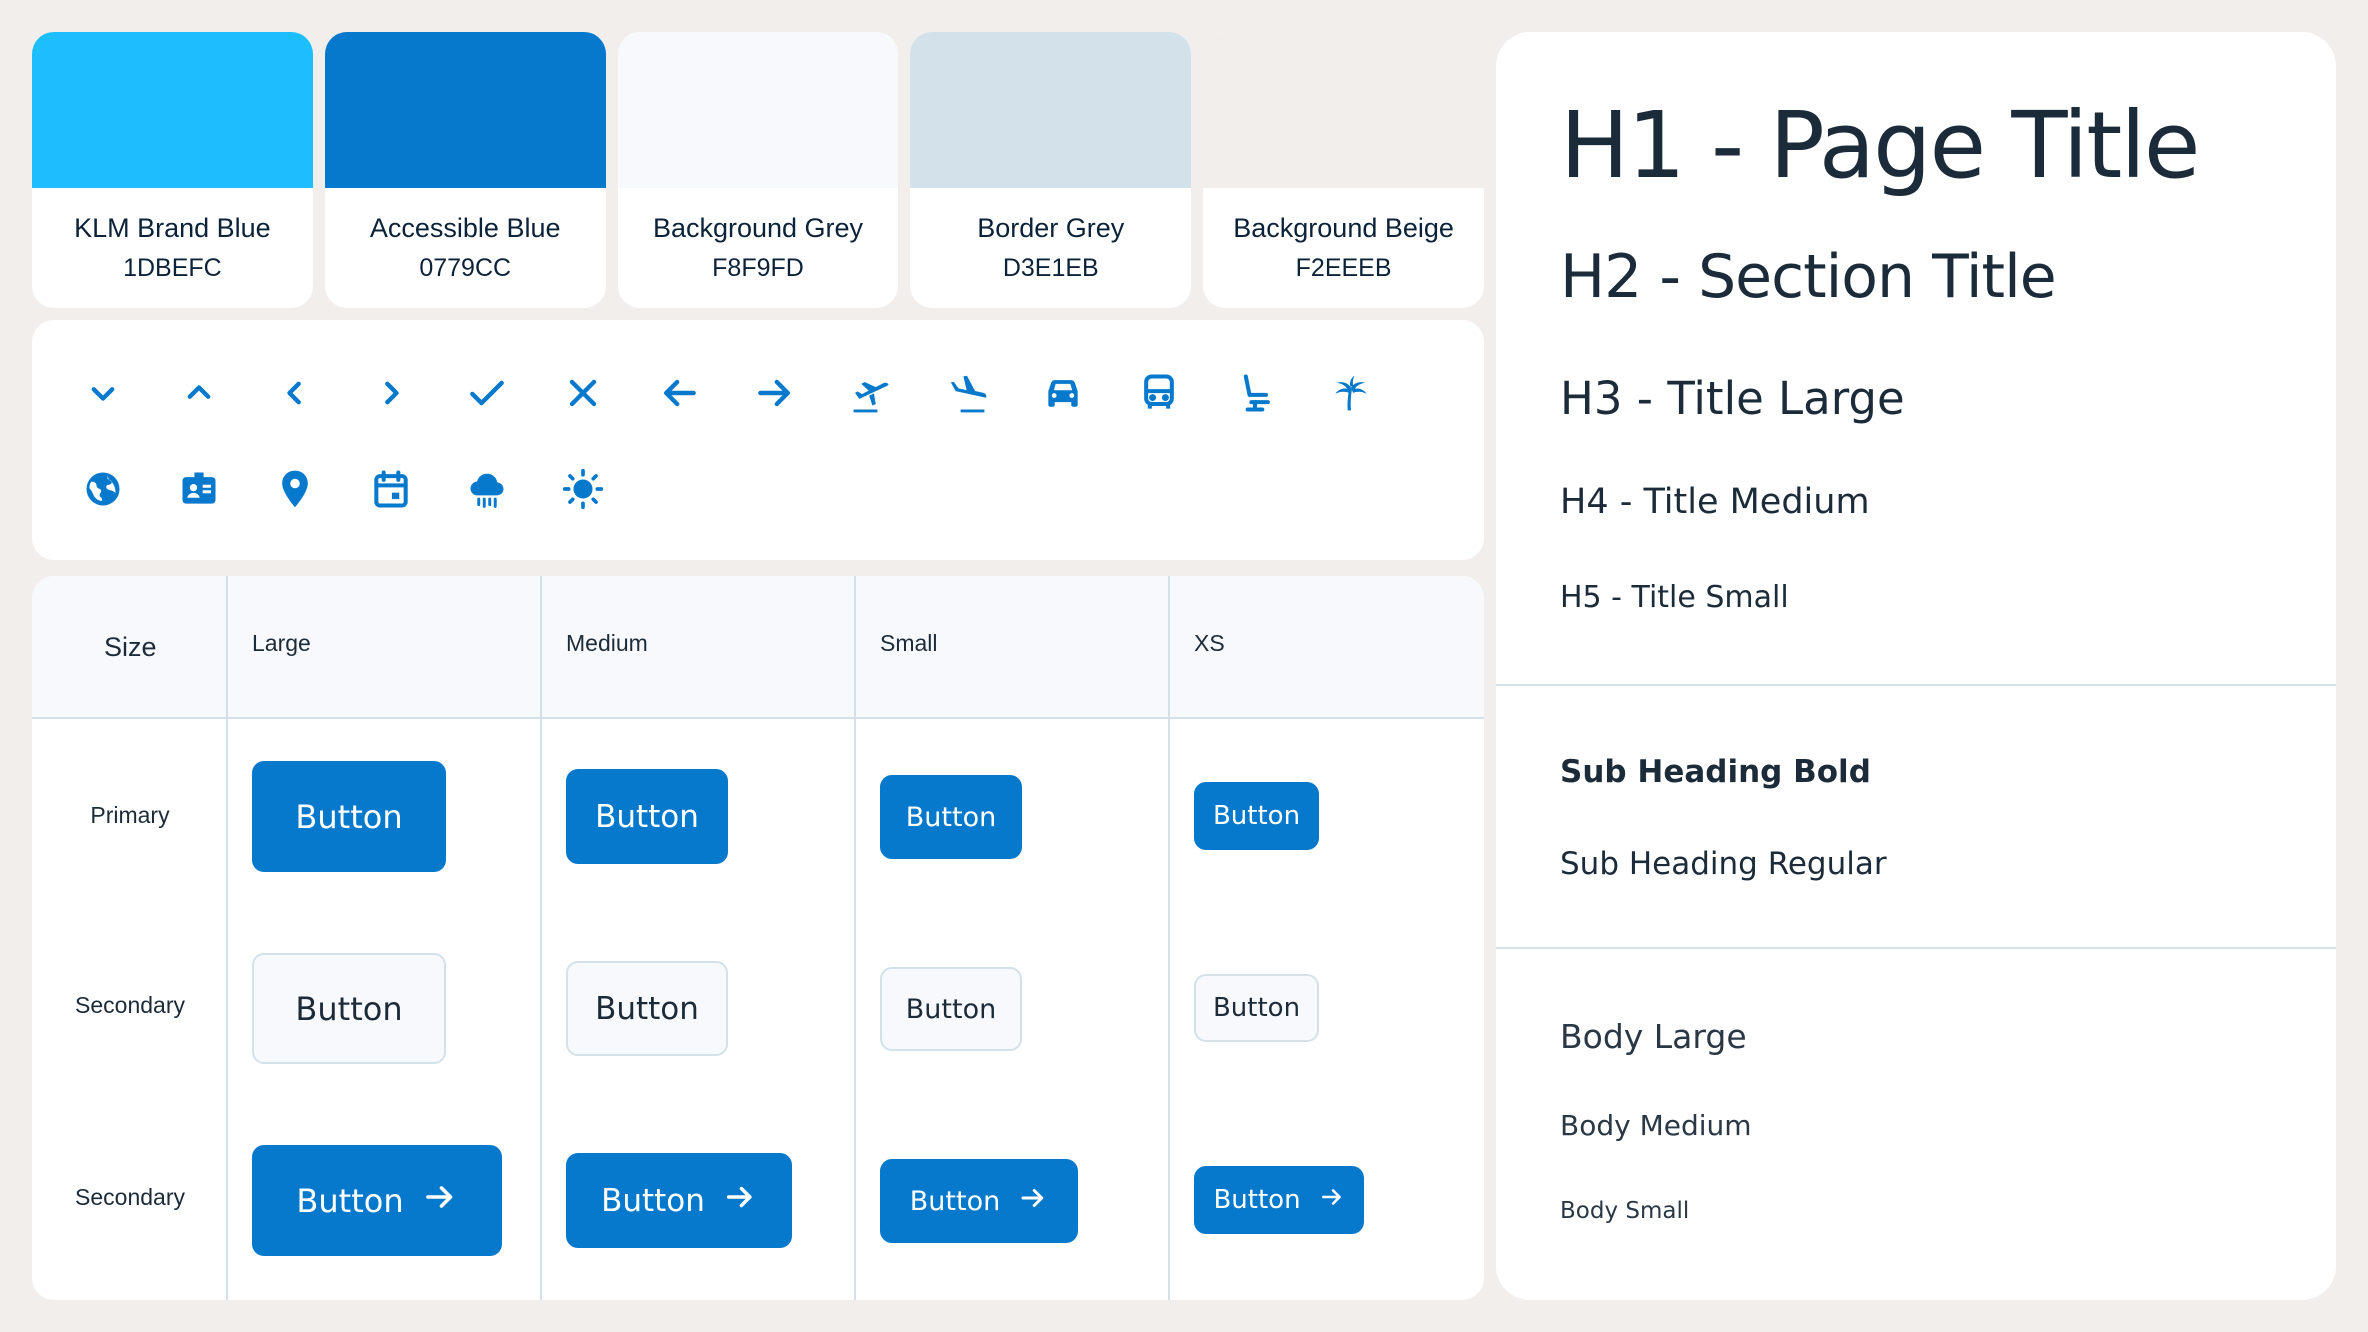  I want to click on row-label-primary: Primary, so click(130, 815).